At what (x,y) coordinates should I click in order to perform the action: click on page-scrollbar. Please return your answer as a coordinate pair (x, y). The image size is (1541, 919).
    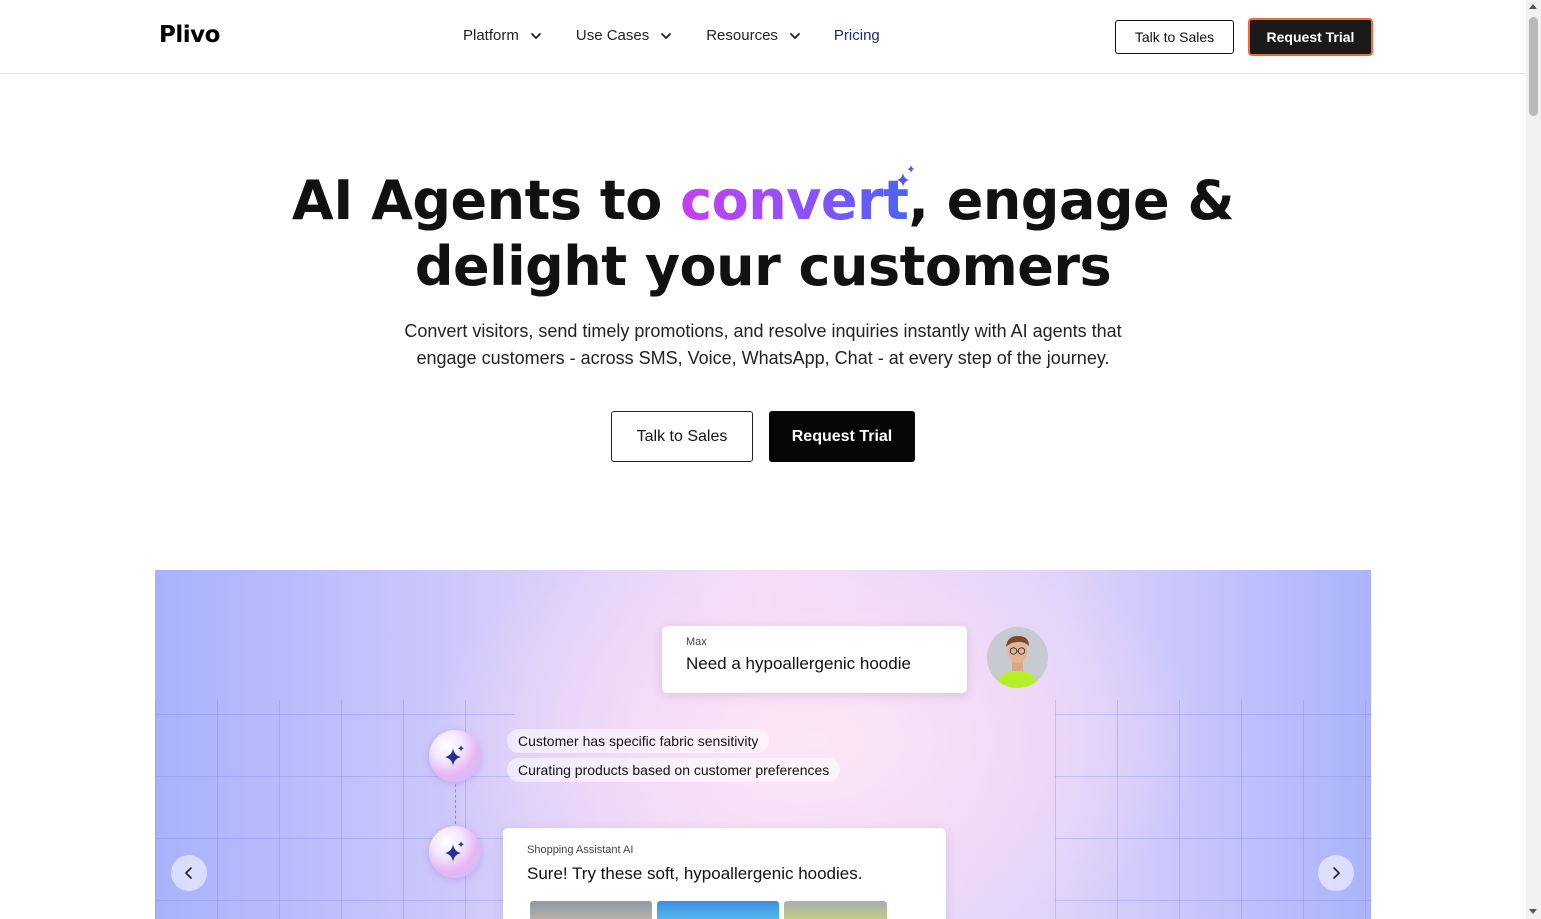
    Looking at the image, I should click on (1533, 459).